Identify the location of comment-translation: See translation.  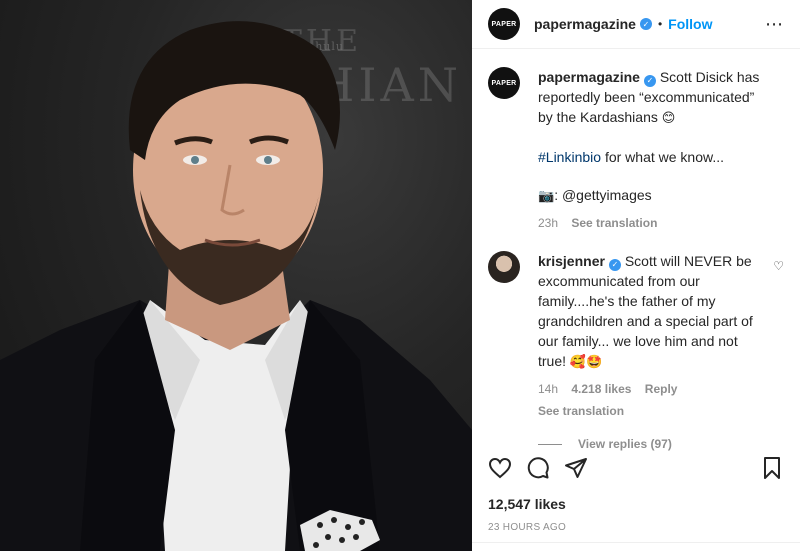
(653, 411).